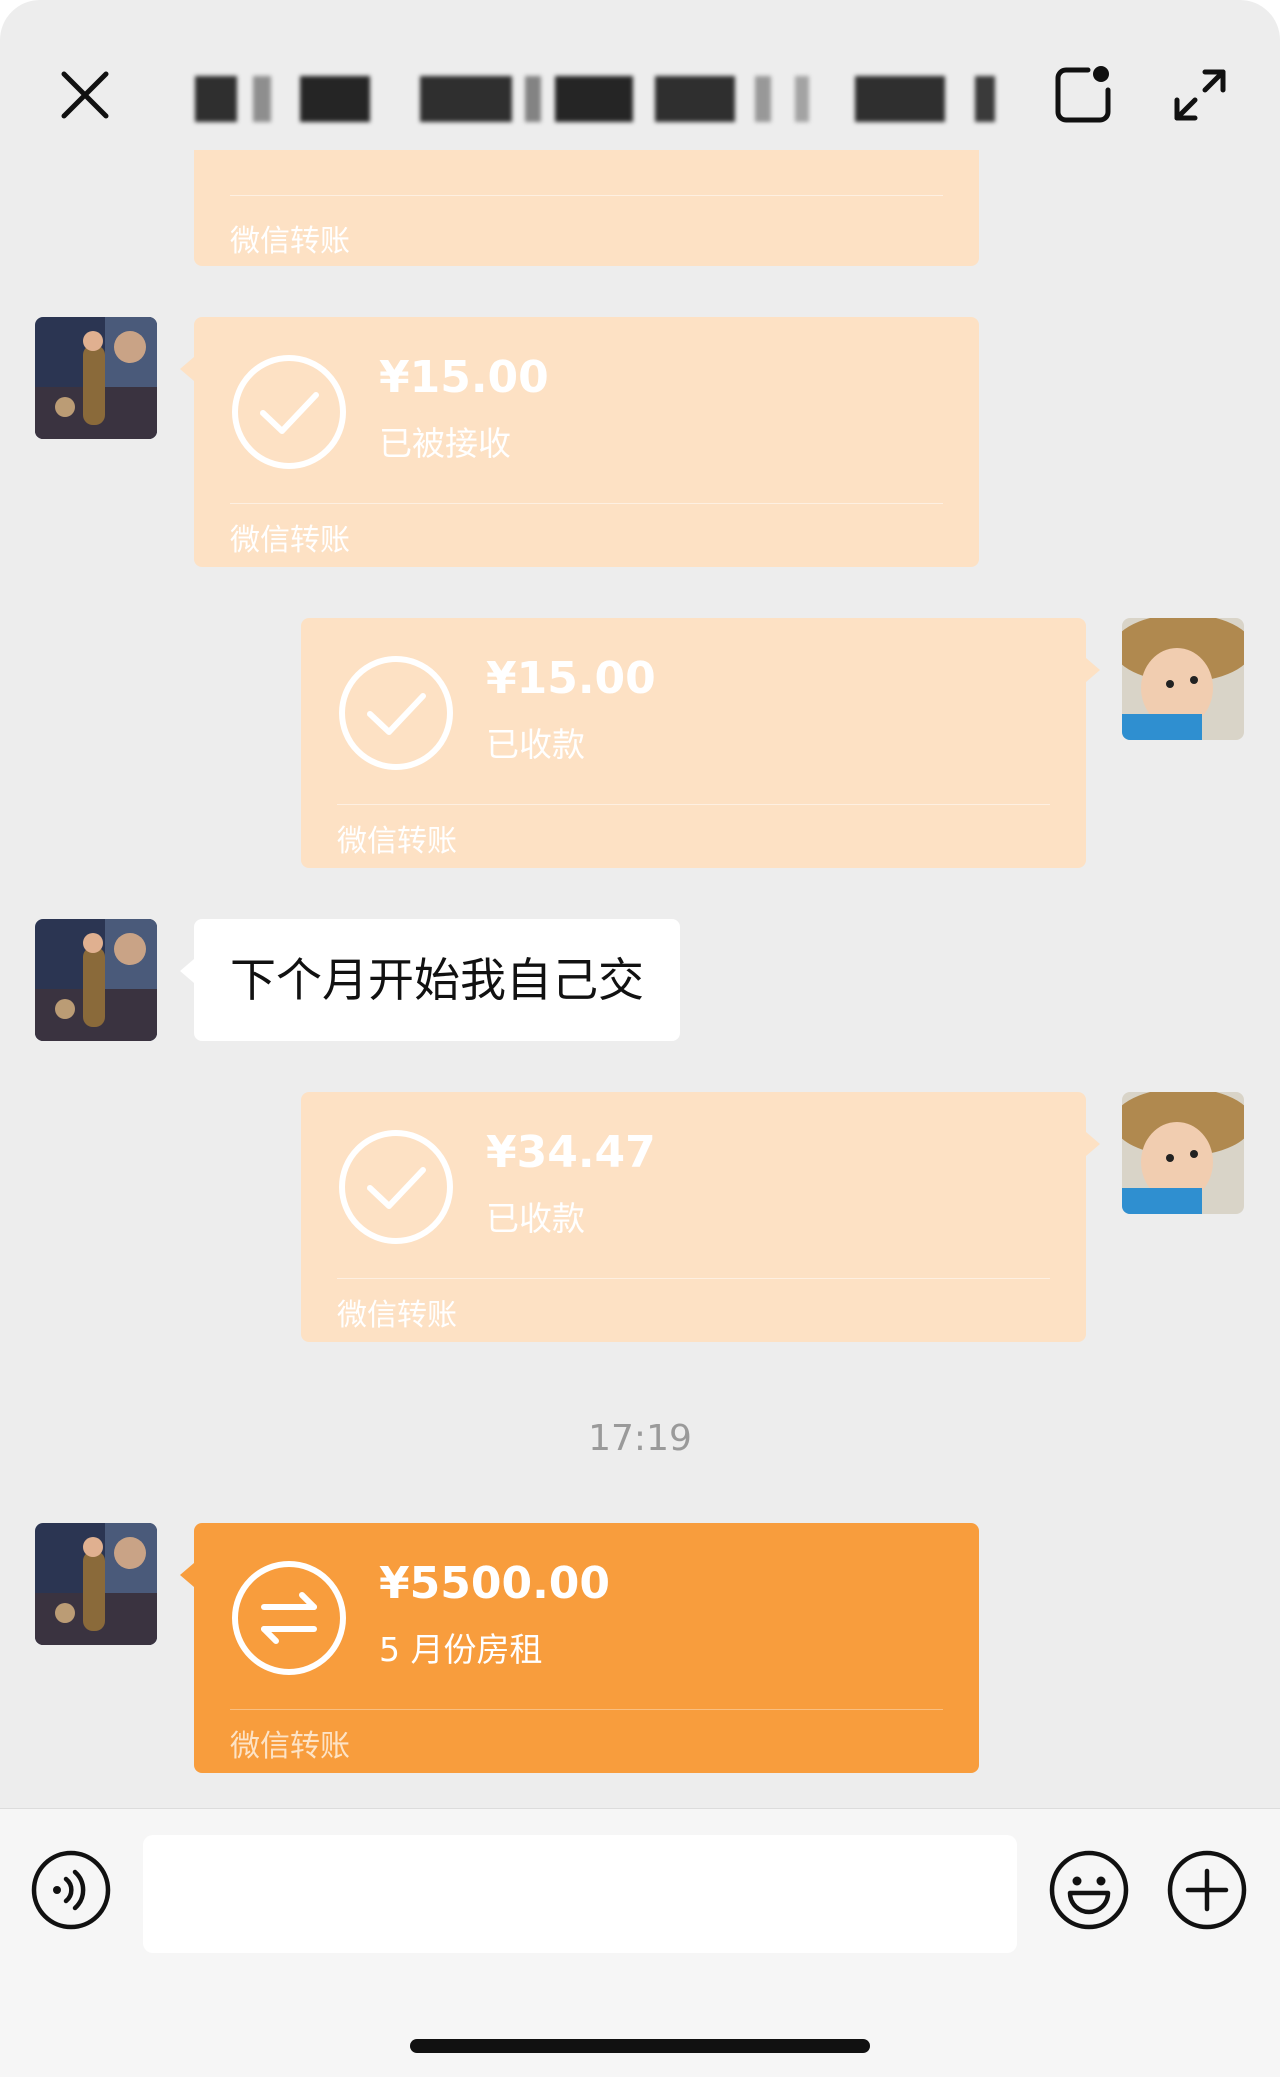  Describe the element at coordinates (495, 1583) in the screenshot. I see `transfer-amount: ¥5500.00` at that location.